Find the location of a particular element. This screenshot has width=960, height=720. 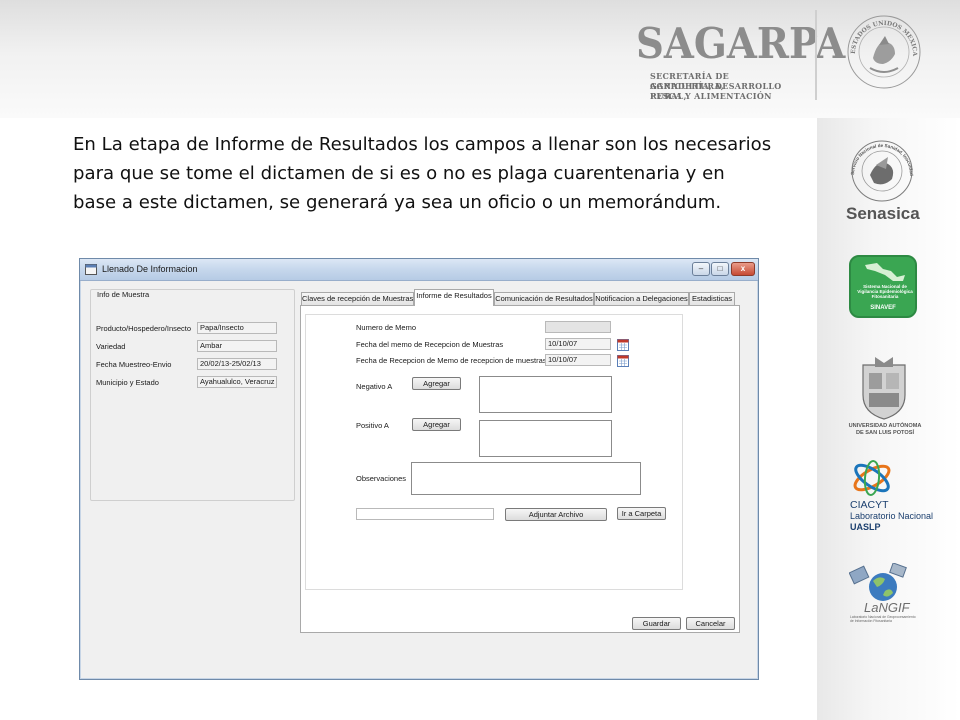

observaciones-label: Observaciones is located at coordinates (381, 478).